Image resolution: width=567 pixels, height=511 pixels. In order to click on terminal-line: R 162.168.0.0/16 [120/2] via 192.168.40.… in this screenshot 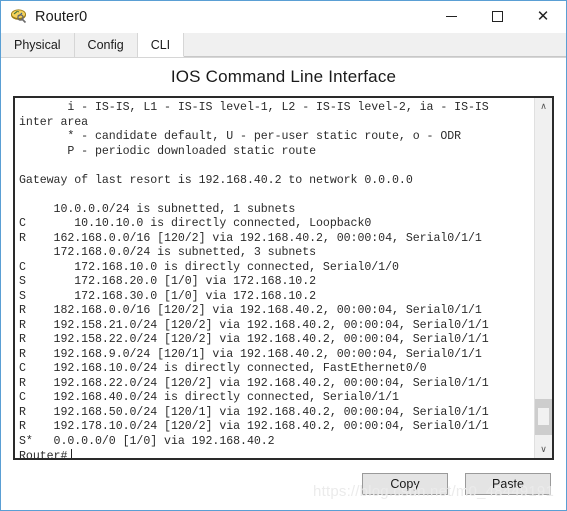, I will do `click(250, 238)`.